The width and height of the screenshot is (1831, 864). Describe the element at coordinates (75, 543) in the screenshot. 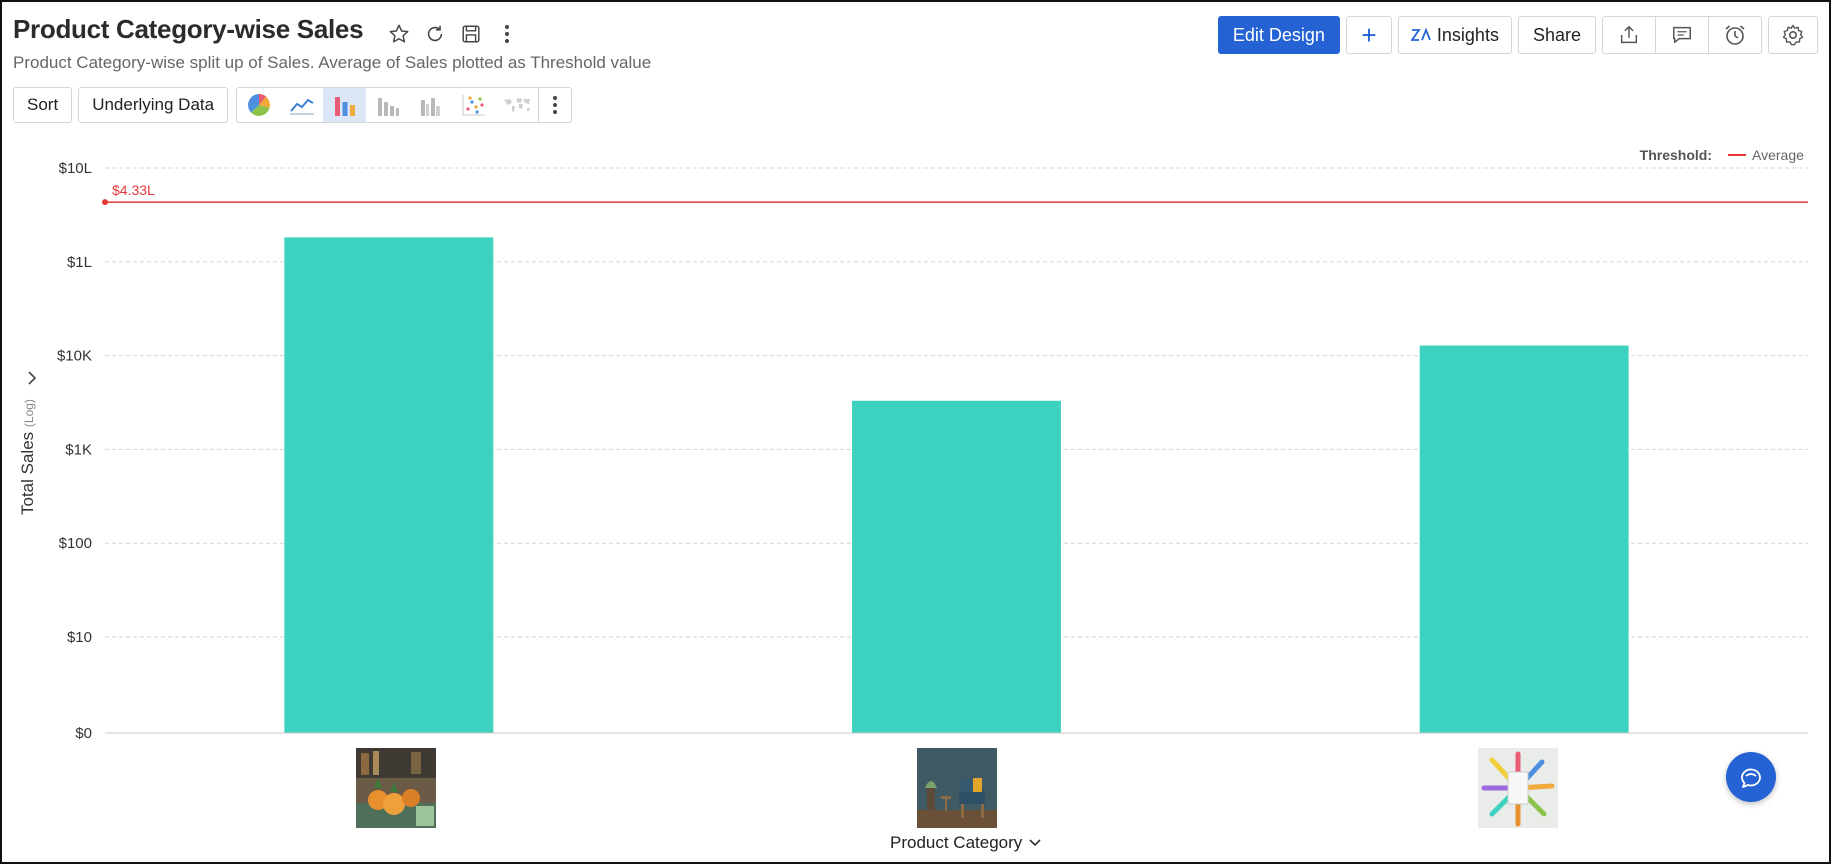

I see `y-tick-label: $100` at that location.